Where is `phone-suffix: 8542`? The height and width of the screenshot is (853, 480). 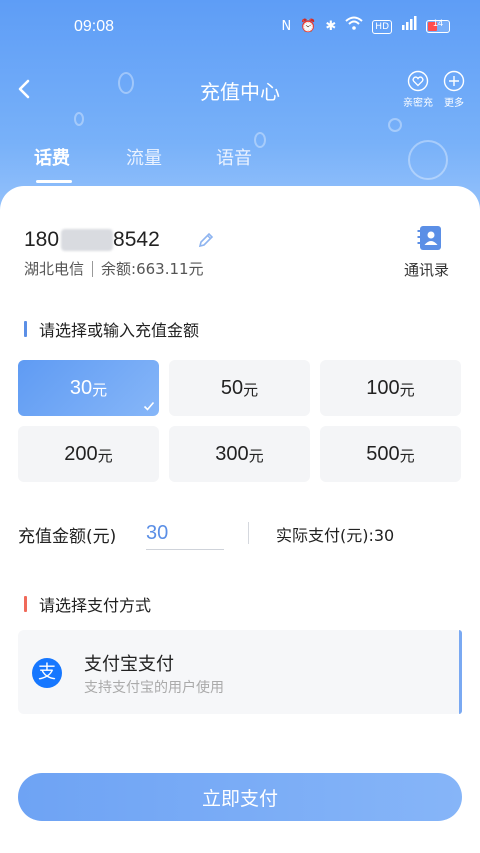
phone-suffix: 8542 is located at coordinates (136, 239).